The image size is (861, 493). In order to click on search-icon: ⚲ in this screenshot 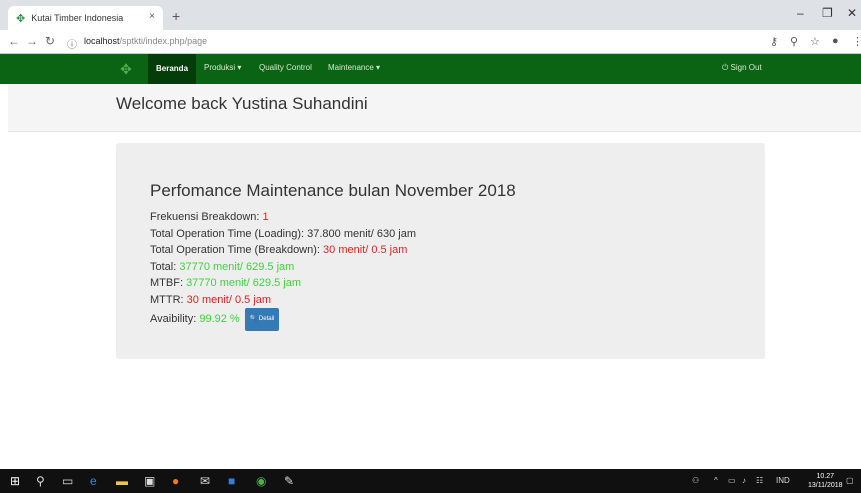, I will do `click(40, 481)`.